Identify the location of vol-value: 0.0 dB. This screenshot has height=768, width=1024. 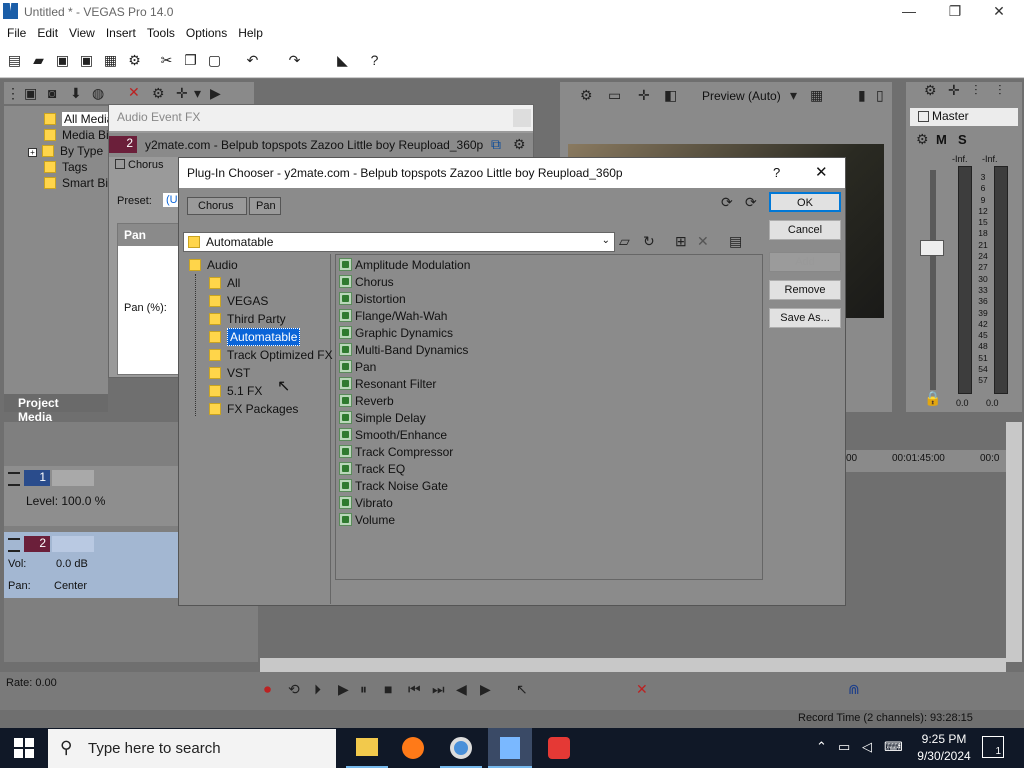
(72, 564).